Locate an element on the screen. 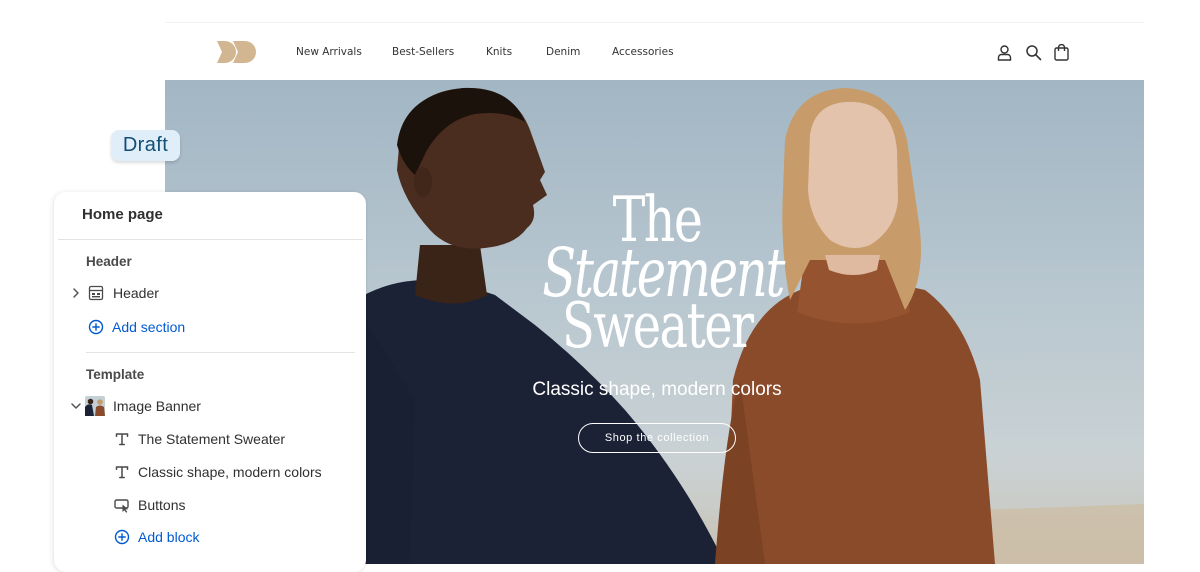 This screenshot has width=1200, height=572. nav-link-accessories: Accessories is located at coordinates (643, 52).